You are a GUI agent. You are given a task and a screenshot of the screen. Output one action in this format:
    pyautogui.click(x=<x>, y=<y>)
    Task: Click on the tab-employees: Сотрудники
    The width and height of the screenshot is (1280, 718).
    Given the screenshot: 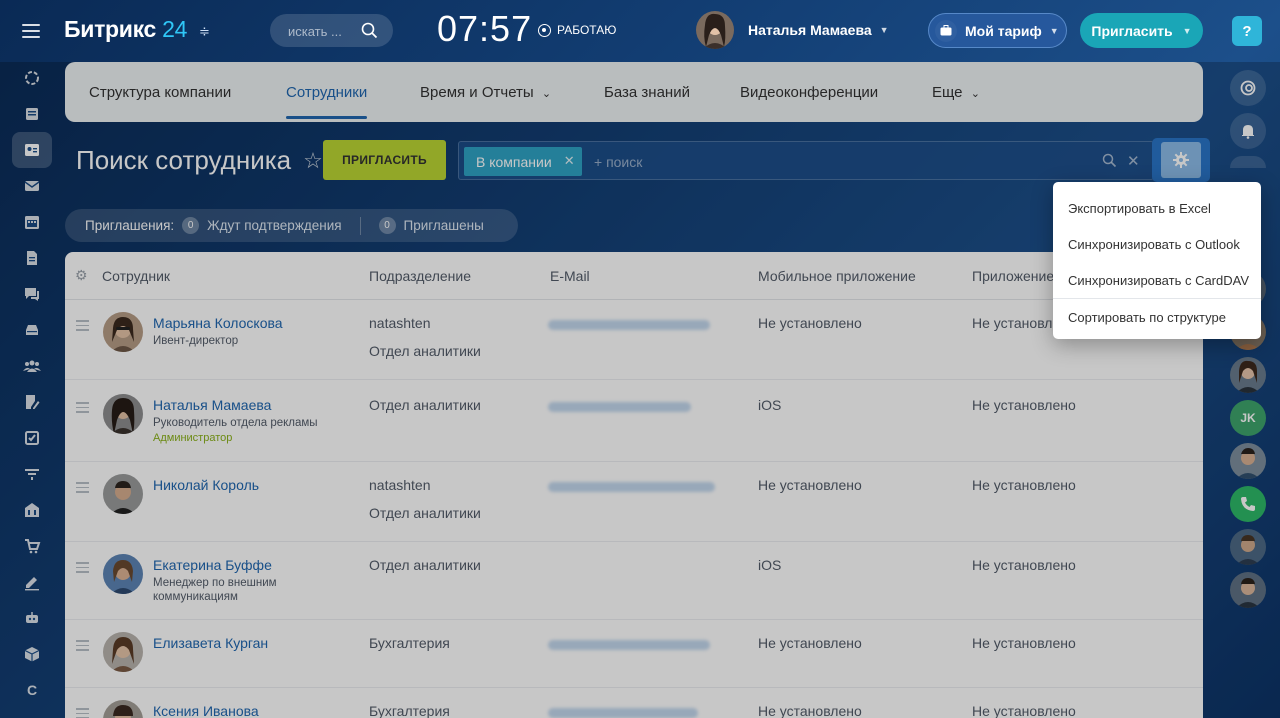 What is the action you would take?
    pyautogui.click(x=327, y=101)
    